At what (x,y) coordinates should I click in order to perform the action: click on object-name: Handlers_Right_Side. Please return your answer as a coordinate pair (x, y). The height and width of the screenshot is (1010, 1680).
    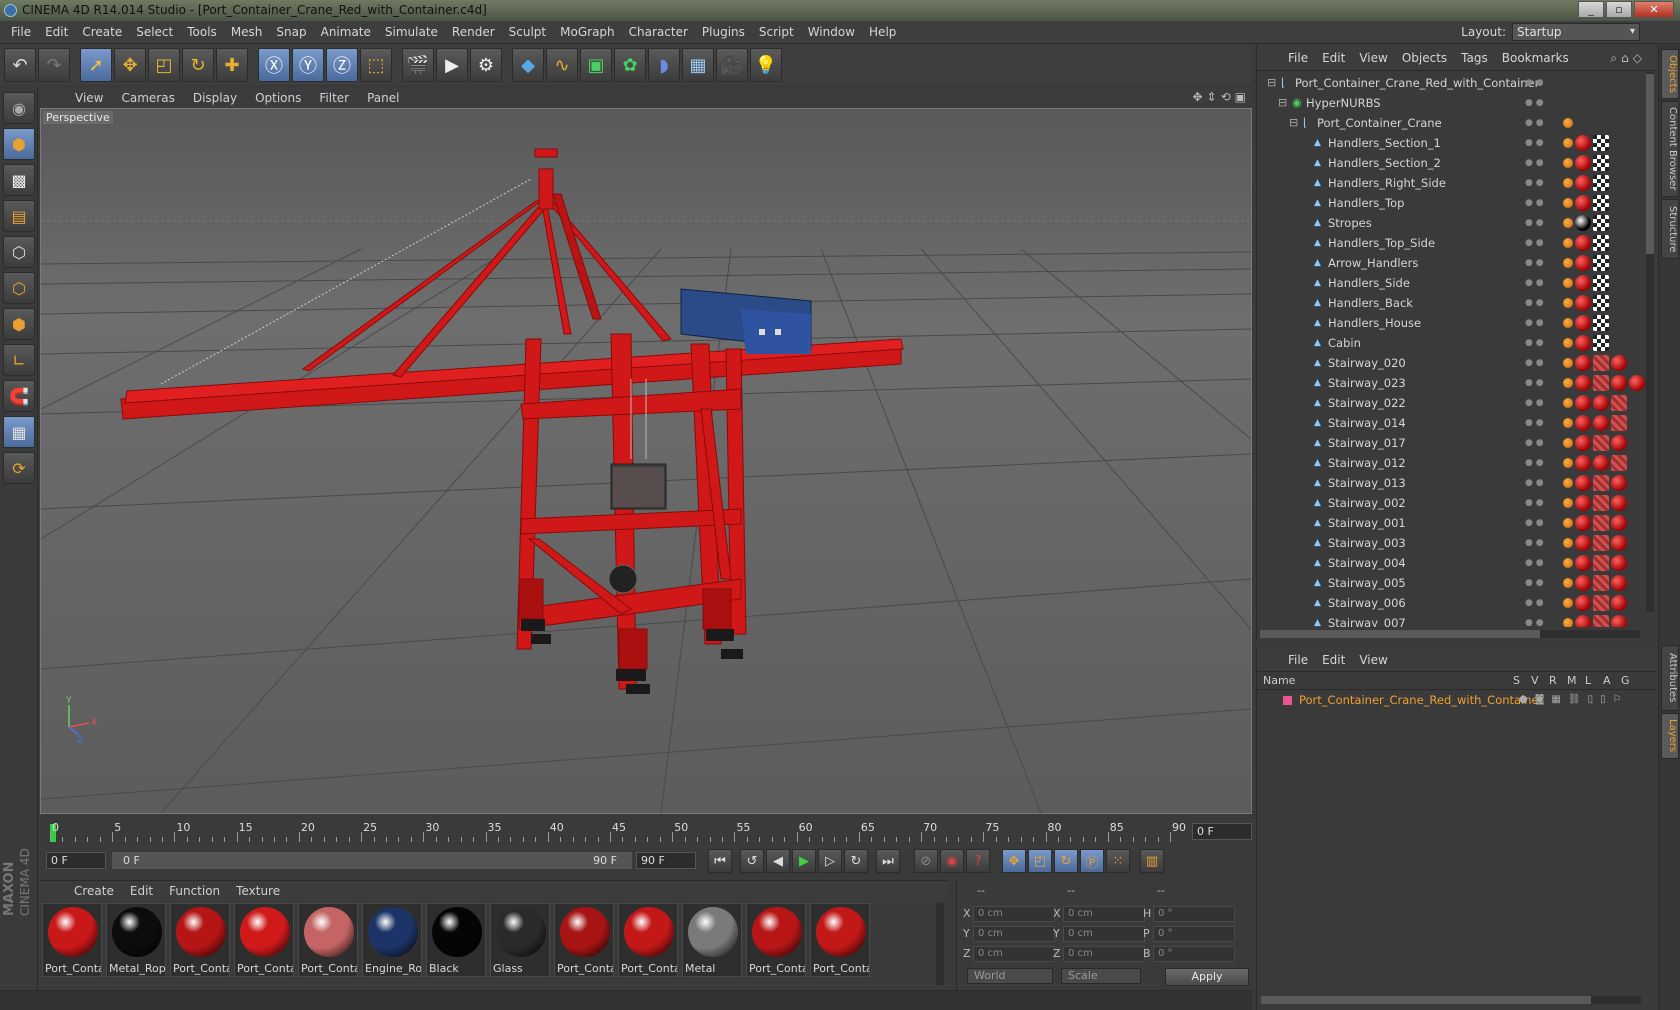
    Looking at the image, I should click on (1387, 183).